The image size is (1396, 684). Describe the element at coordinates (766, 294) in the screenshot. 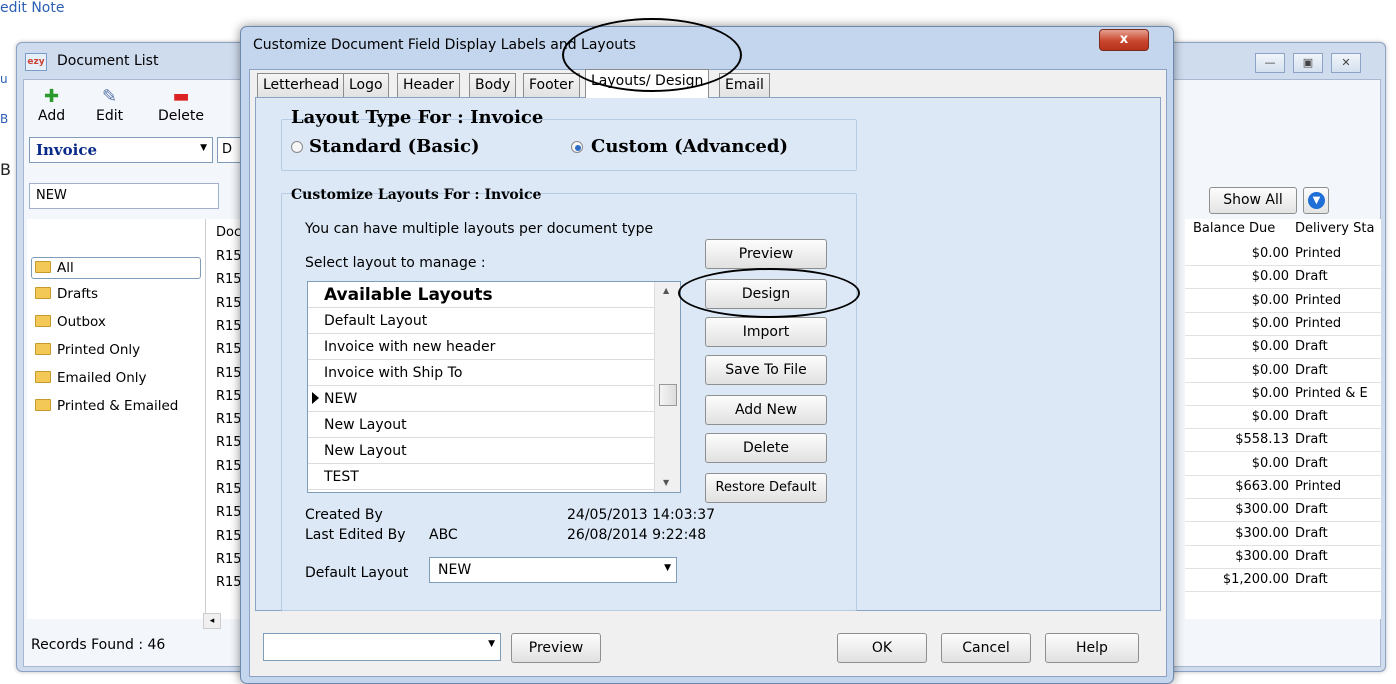

I see `design-button: Design` at that location.